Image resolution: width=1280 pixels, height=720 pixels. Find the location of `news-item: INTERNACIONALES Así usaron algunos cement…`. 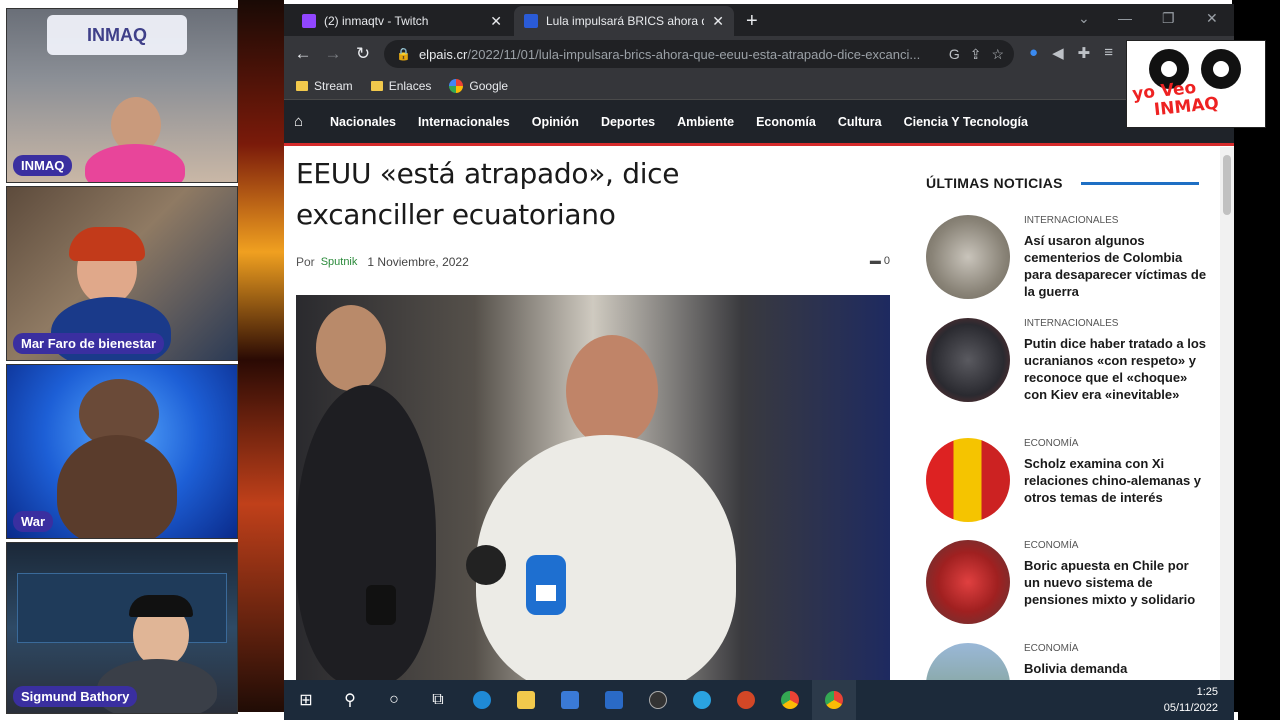

news-item: INTERNACIONALES Así usaron algunos cement… is located at coordinates (1067, 257).